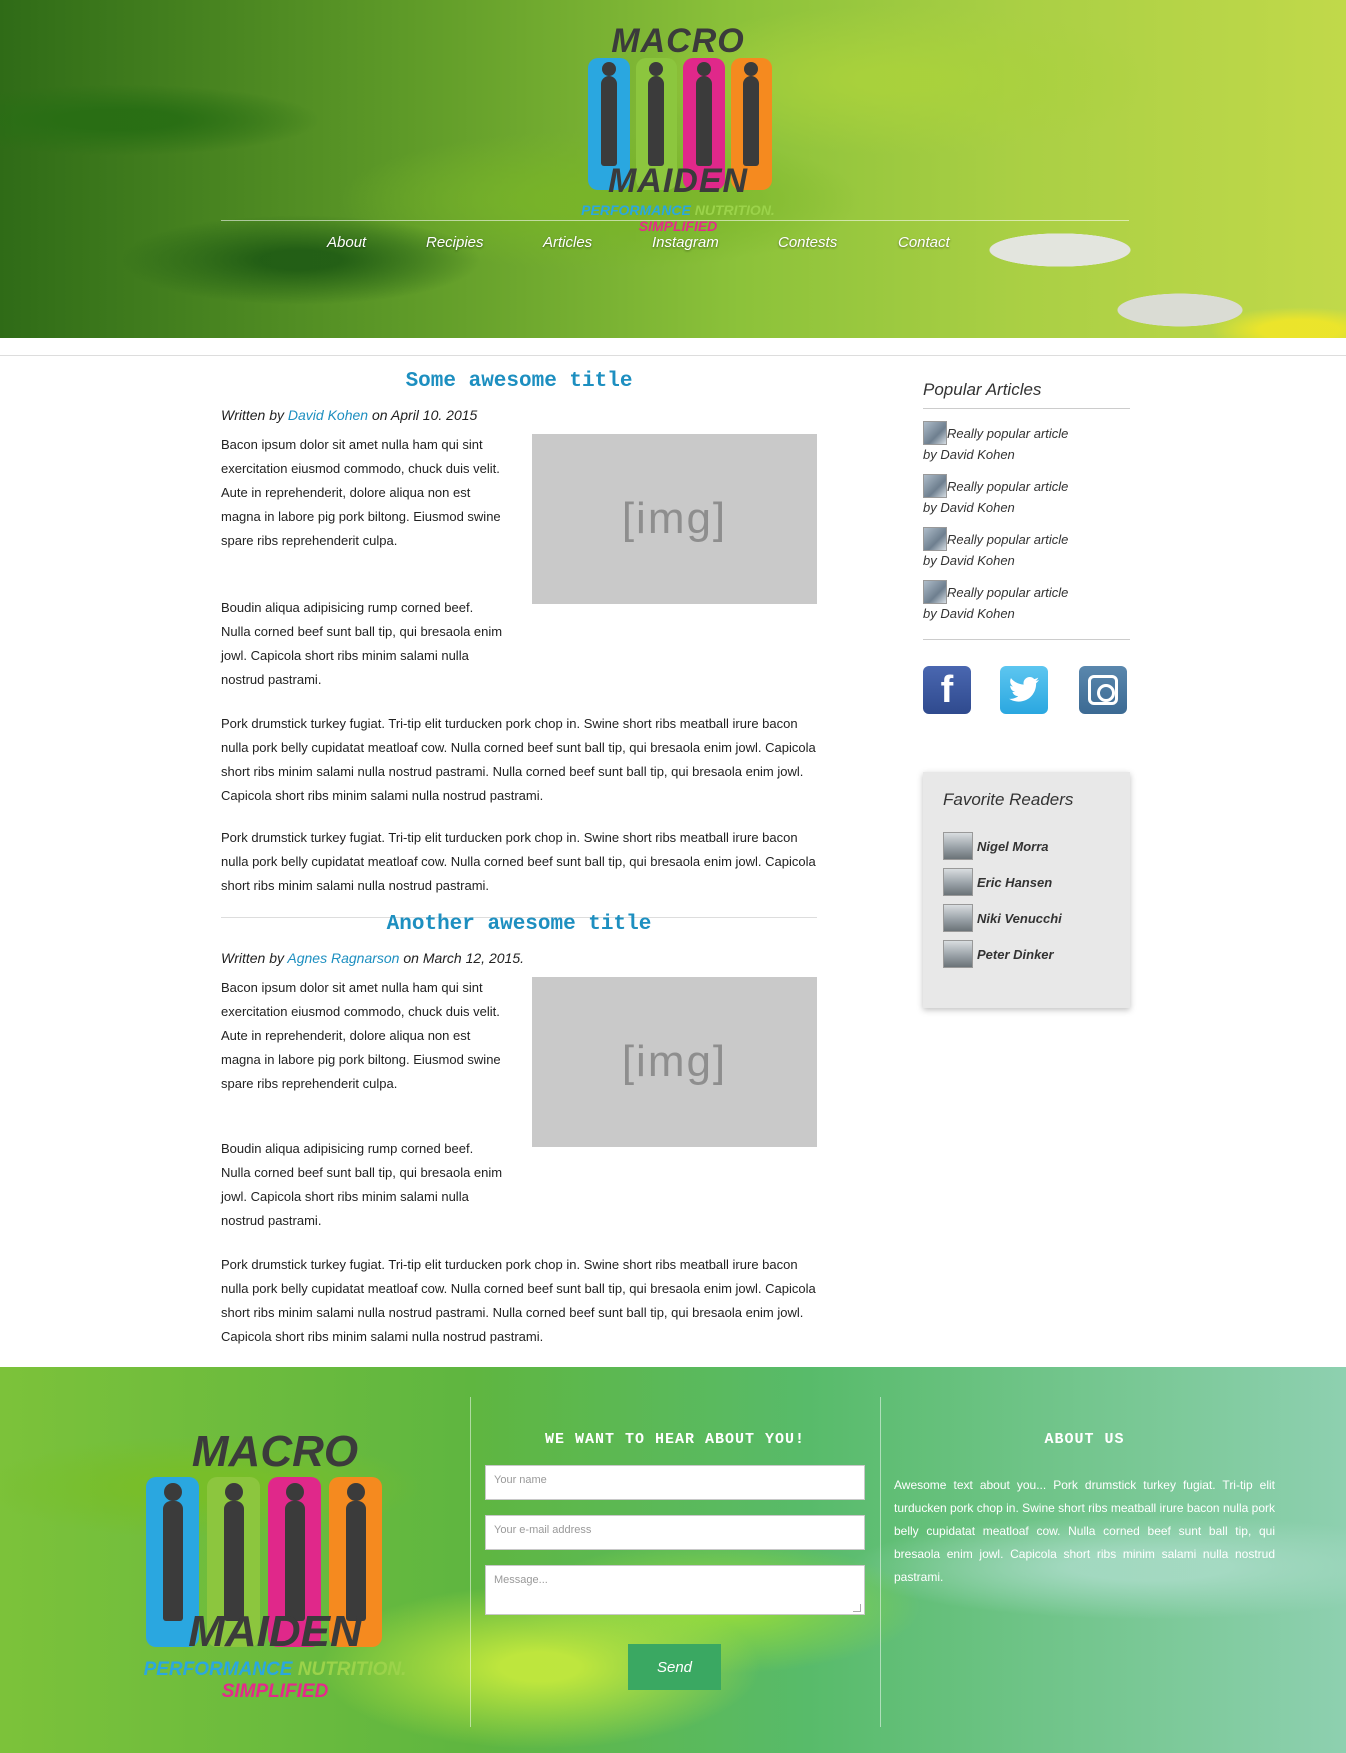 This screenshot has width=1346, height=1753. I want to click on nav-contests: Contests, so click(807, 242).